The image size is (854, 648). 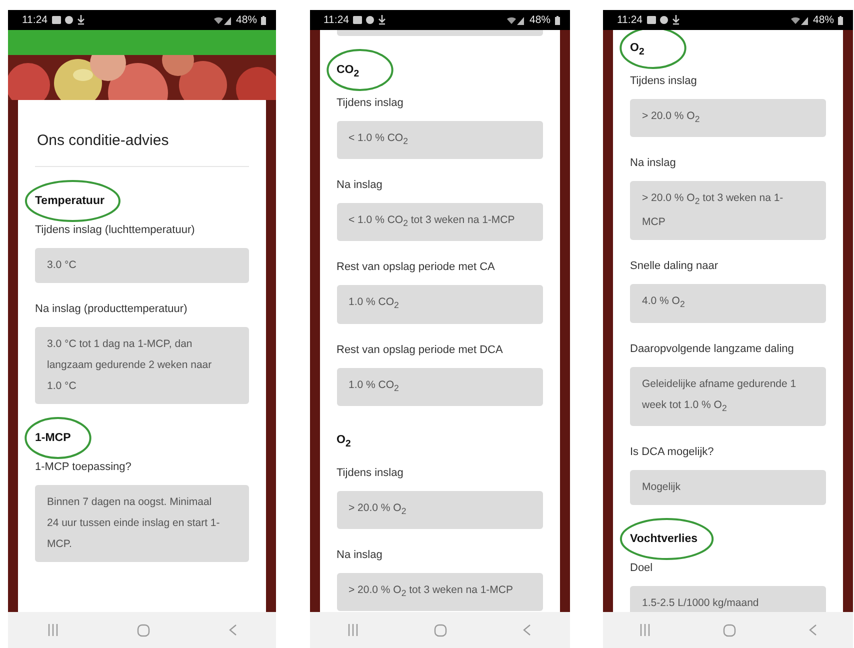 What do you see at coordinates (416, 268) in the screenshot?
I see `field-label: Rest van opslag periode met CA` at bounding box center [416, 268].